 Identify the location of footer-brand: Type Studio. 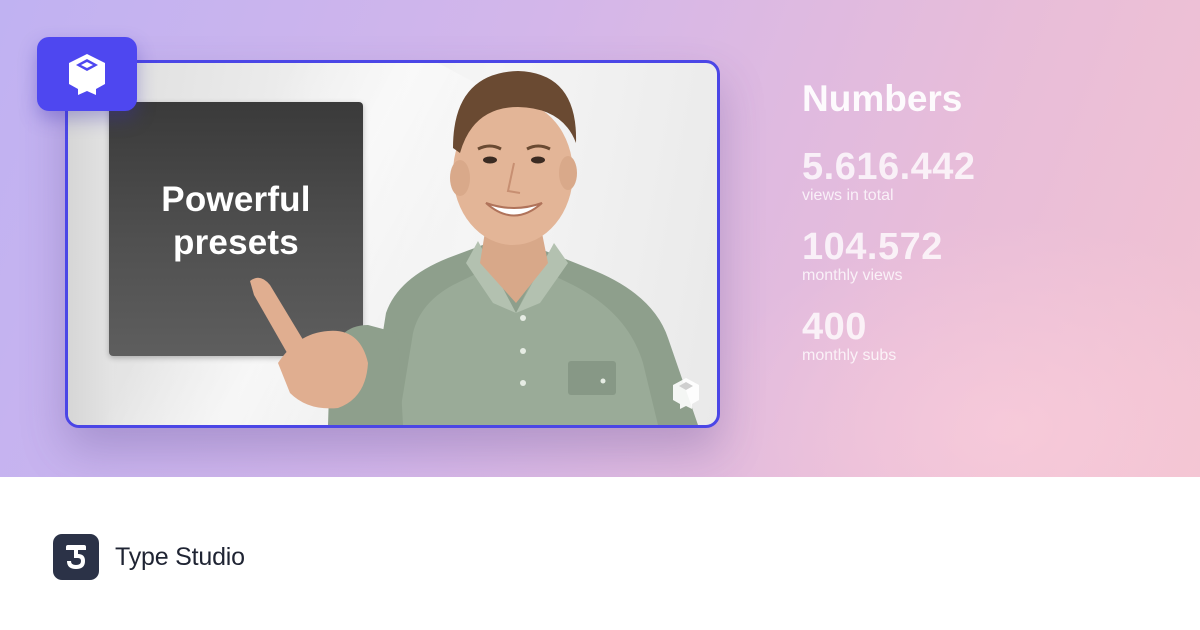
(149, 557).